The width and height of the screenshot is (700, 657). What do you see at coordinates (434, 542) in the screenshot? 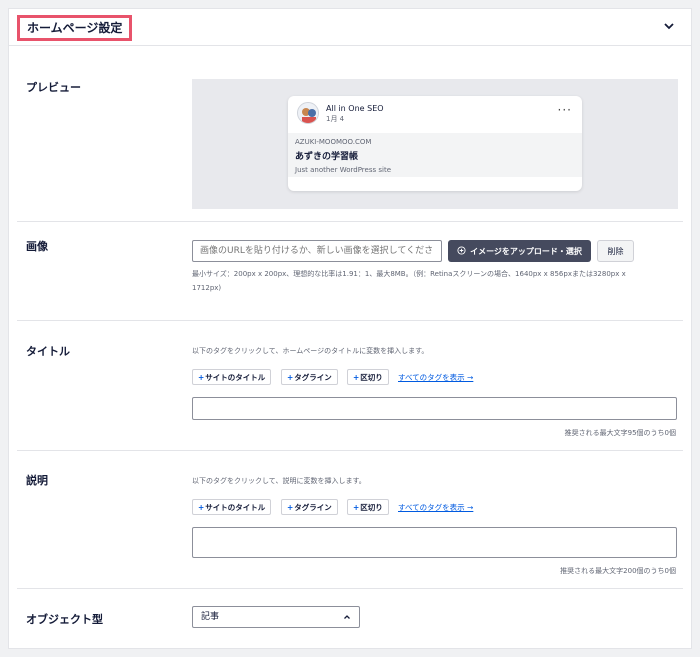
I see `description-textarea` at bounding box center [434, 542].